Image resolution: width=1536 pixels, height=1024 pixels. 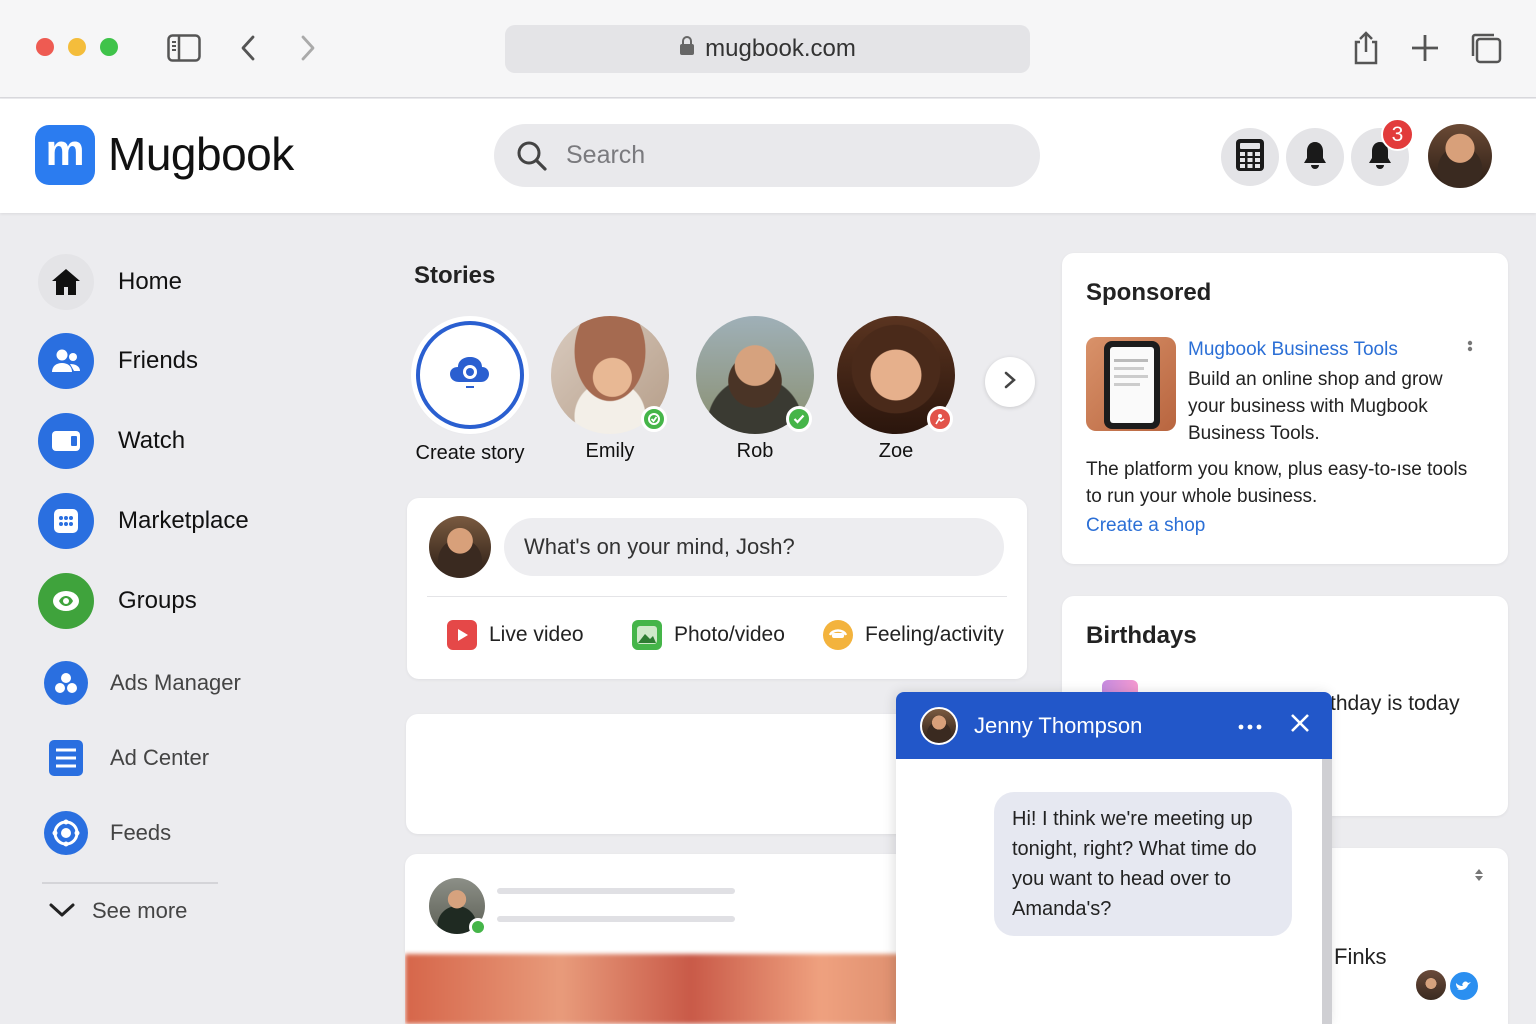 I want to click on sidebar-item-ad-center: Ad Center, so click(x=123, y=758).